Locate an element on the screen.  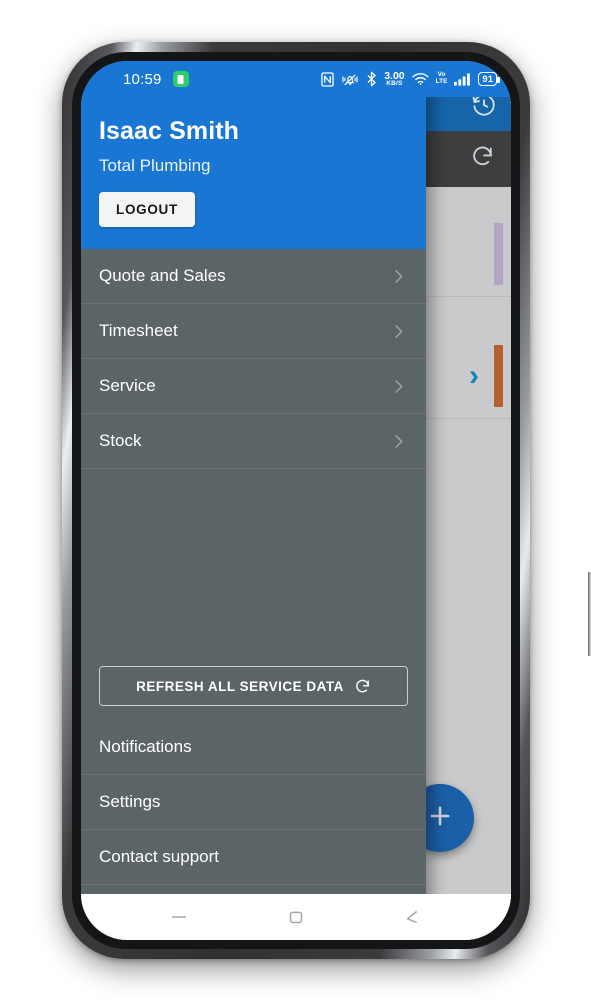
data-rate-indicator: 3.00 KB/S is located at coordinates (394, 79).